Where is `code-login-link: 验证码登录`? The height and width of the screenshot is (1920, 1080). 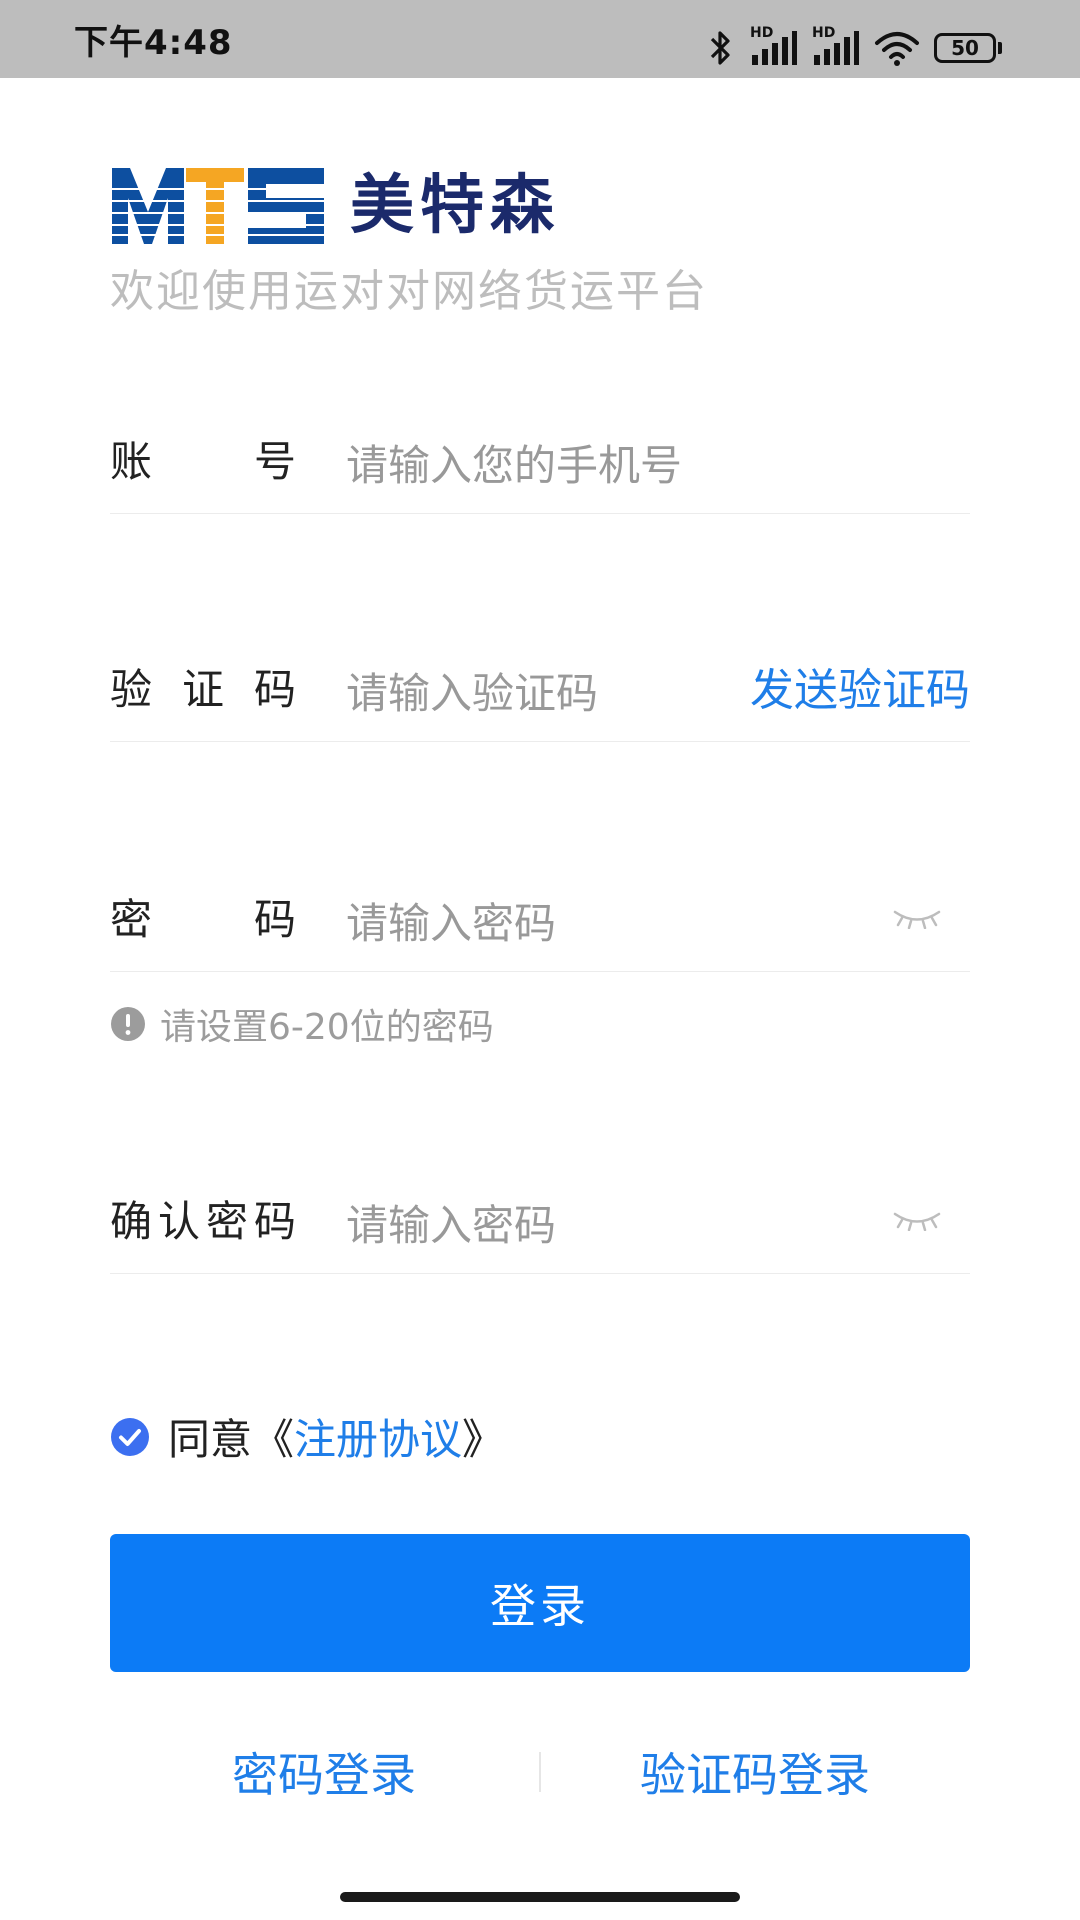 code-login-link: 验证码登录 is located at coordinates (755, 1775).